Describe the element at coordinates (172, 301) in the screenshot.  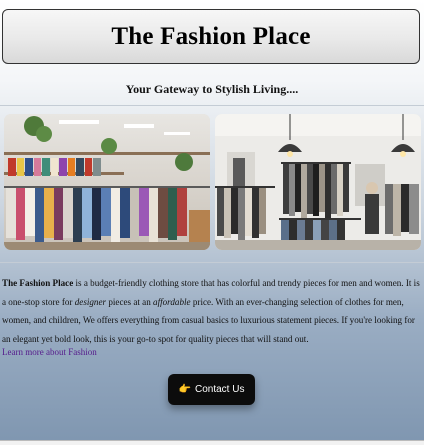
I see `affordable-word: affordable` at that location.